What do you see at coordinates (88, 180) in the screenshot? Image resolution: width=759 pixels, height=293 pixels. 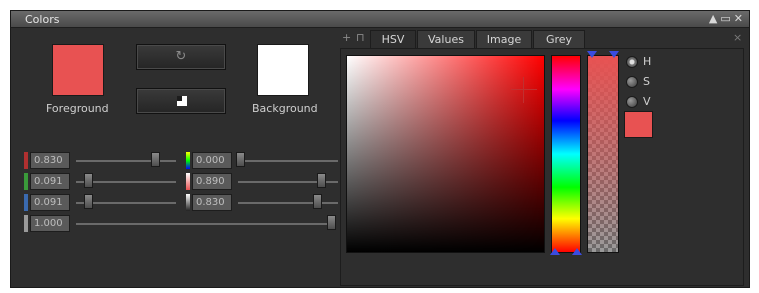 I see `green-slider-handle` at bounding box center [88, 180].